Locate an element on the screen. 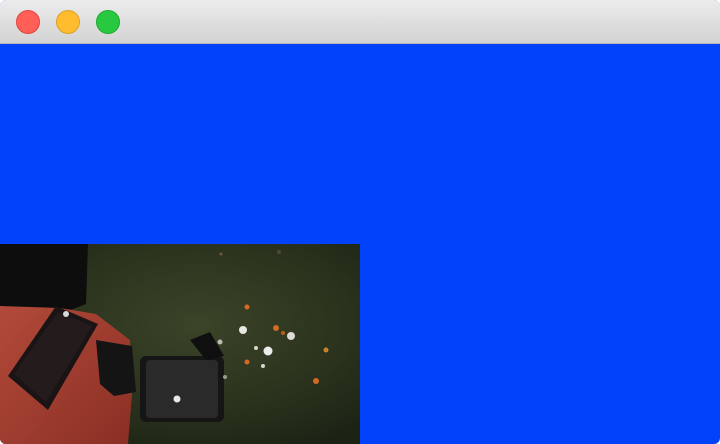 The height and width of the screenshot is (444, 720). phone-on-grass-screen is located at coordinates (182, 389).